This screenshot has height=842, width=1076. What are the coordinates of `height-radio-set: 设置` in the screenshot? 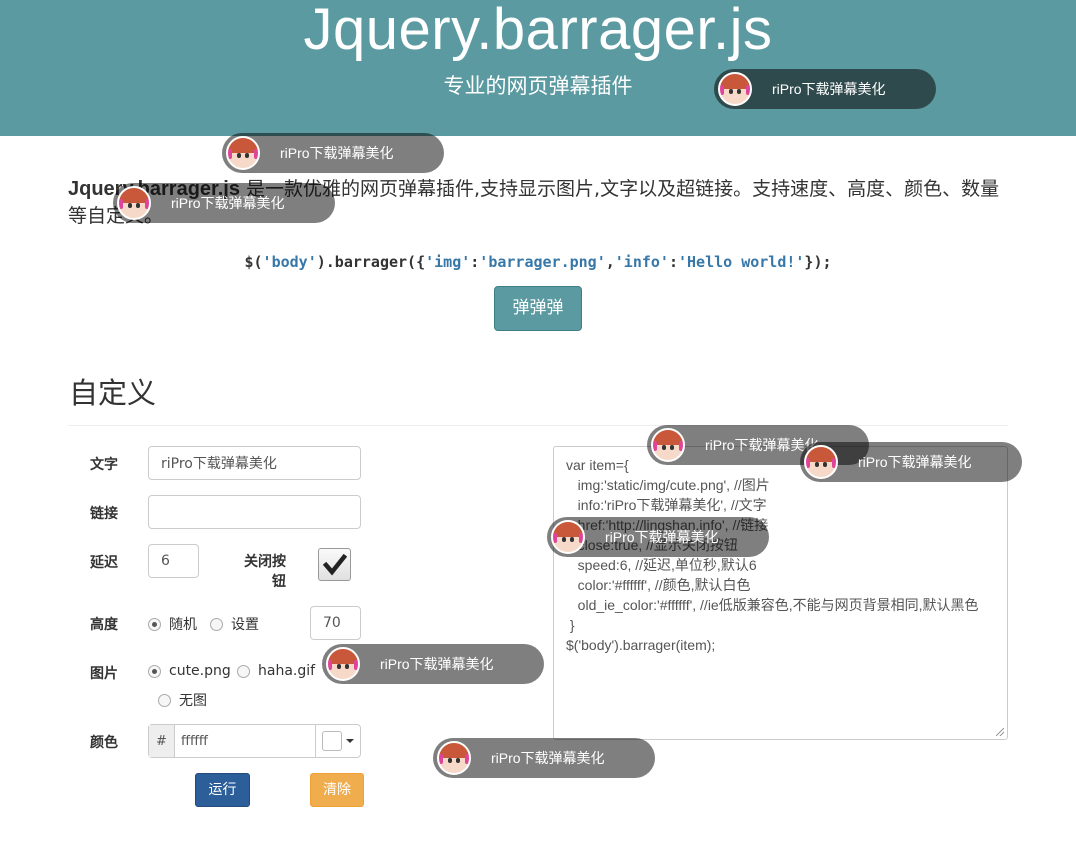 It's located at (234, 624).